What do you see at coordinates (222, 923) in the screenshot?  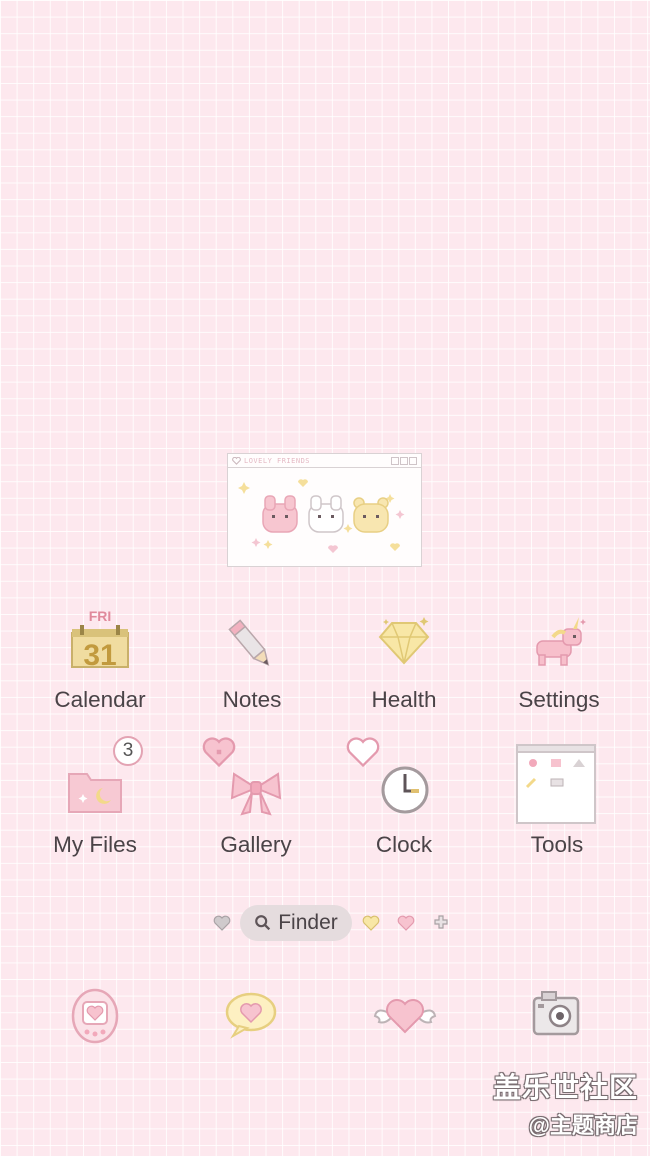 I see `page-indicator-heart-icon` at bounding box center [222, 923].